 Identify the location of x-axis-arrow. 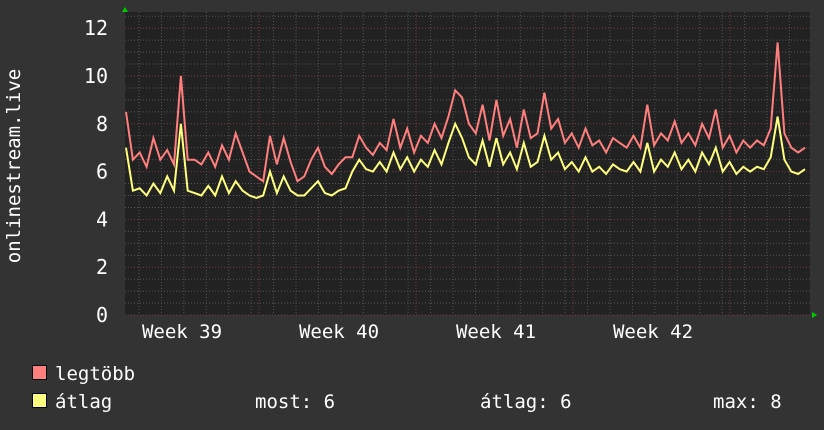
(814, 315).